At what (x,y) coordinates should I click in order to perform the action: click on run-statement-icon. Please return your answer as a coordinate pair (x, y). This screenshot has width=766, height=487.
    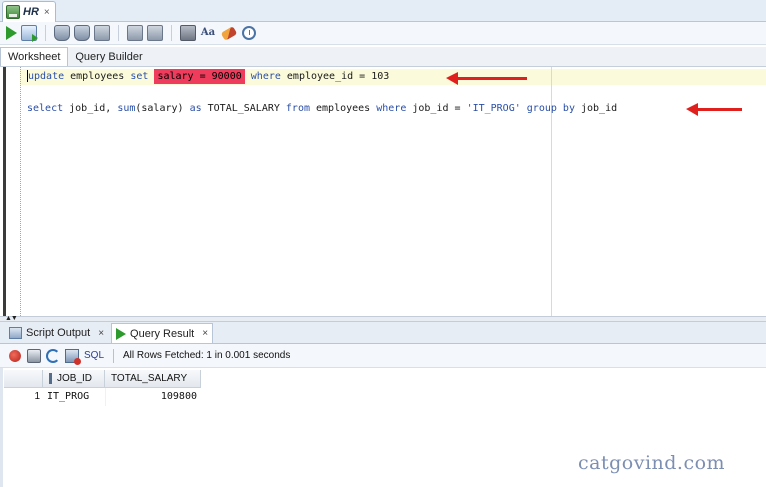
    Looking at the image, I should click on (11, 33).